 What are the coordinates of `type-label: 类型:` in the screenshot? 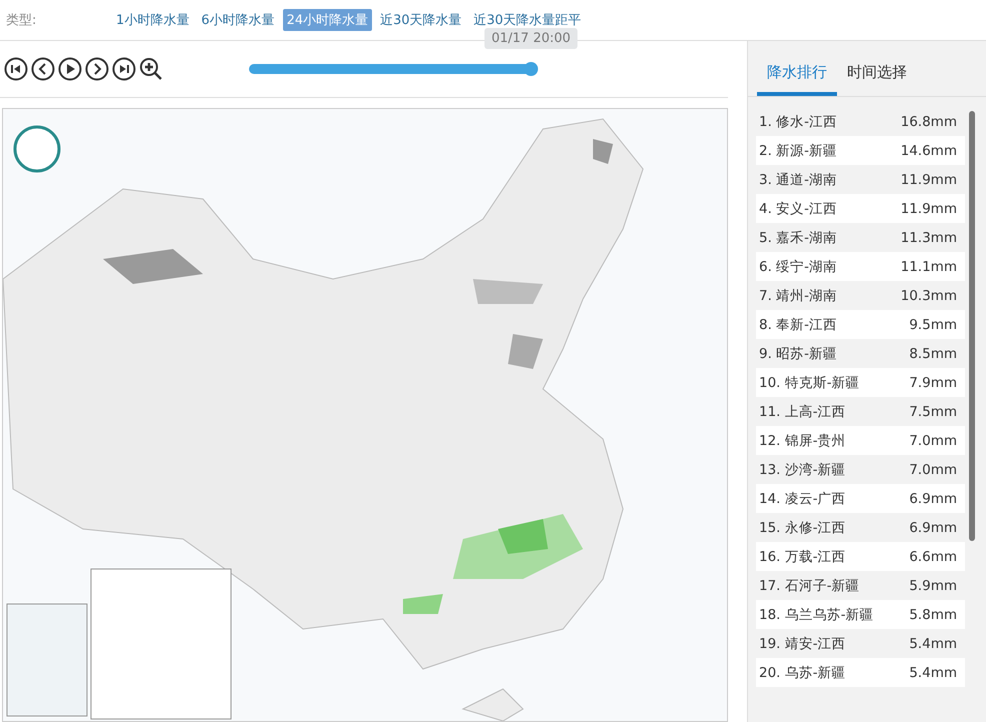 It's located at (22, 20).